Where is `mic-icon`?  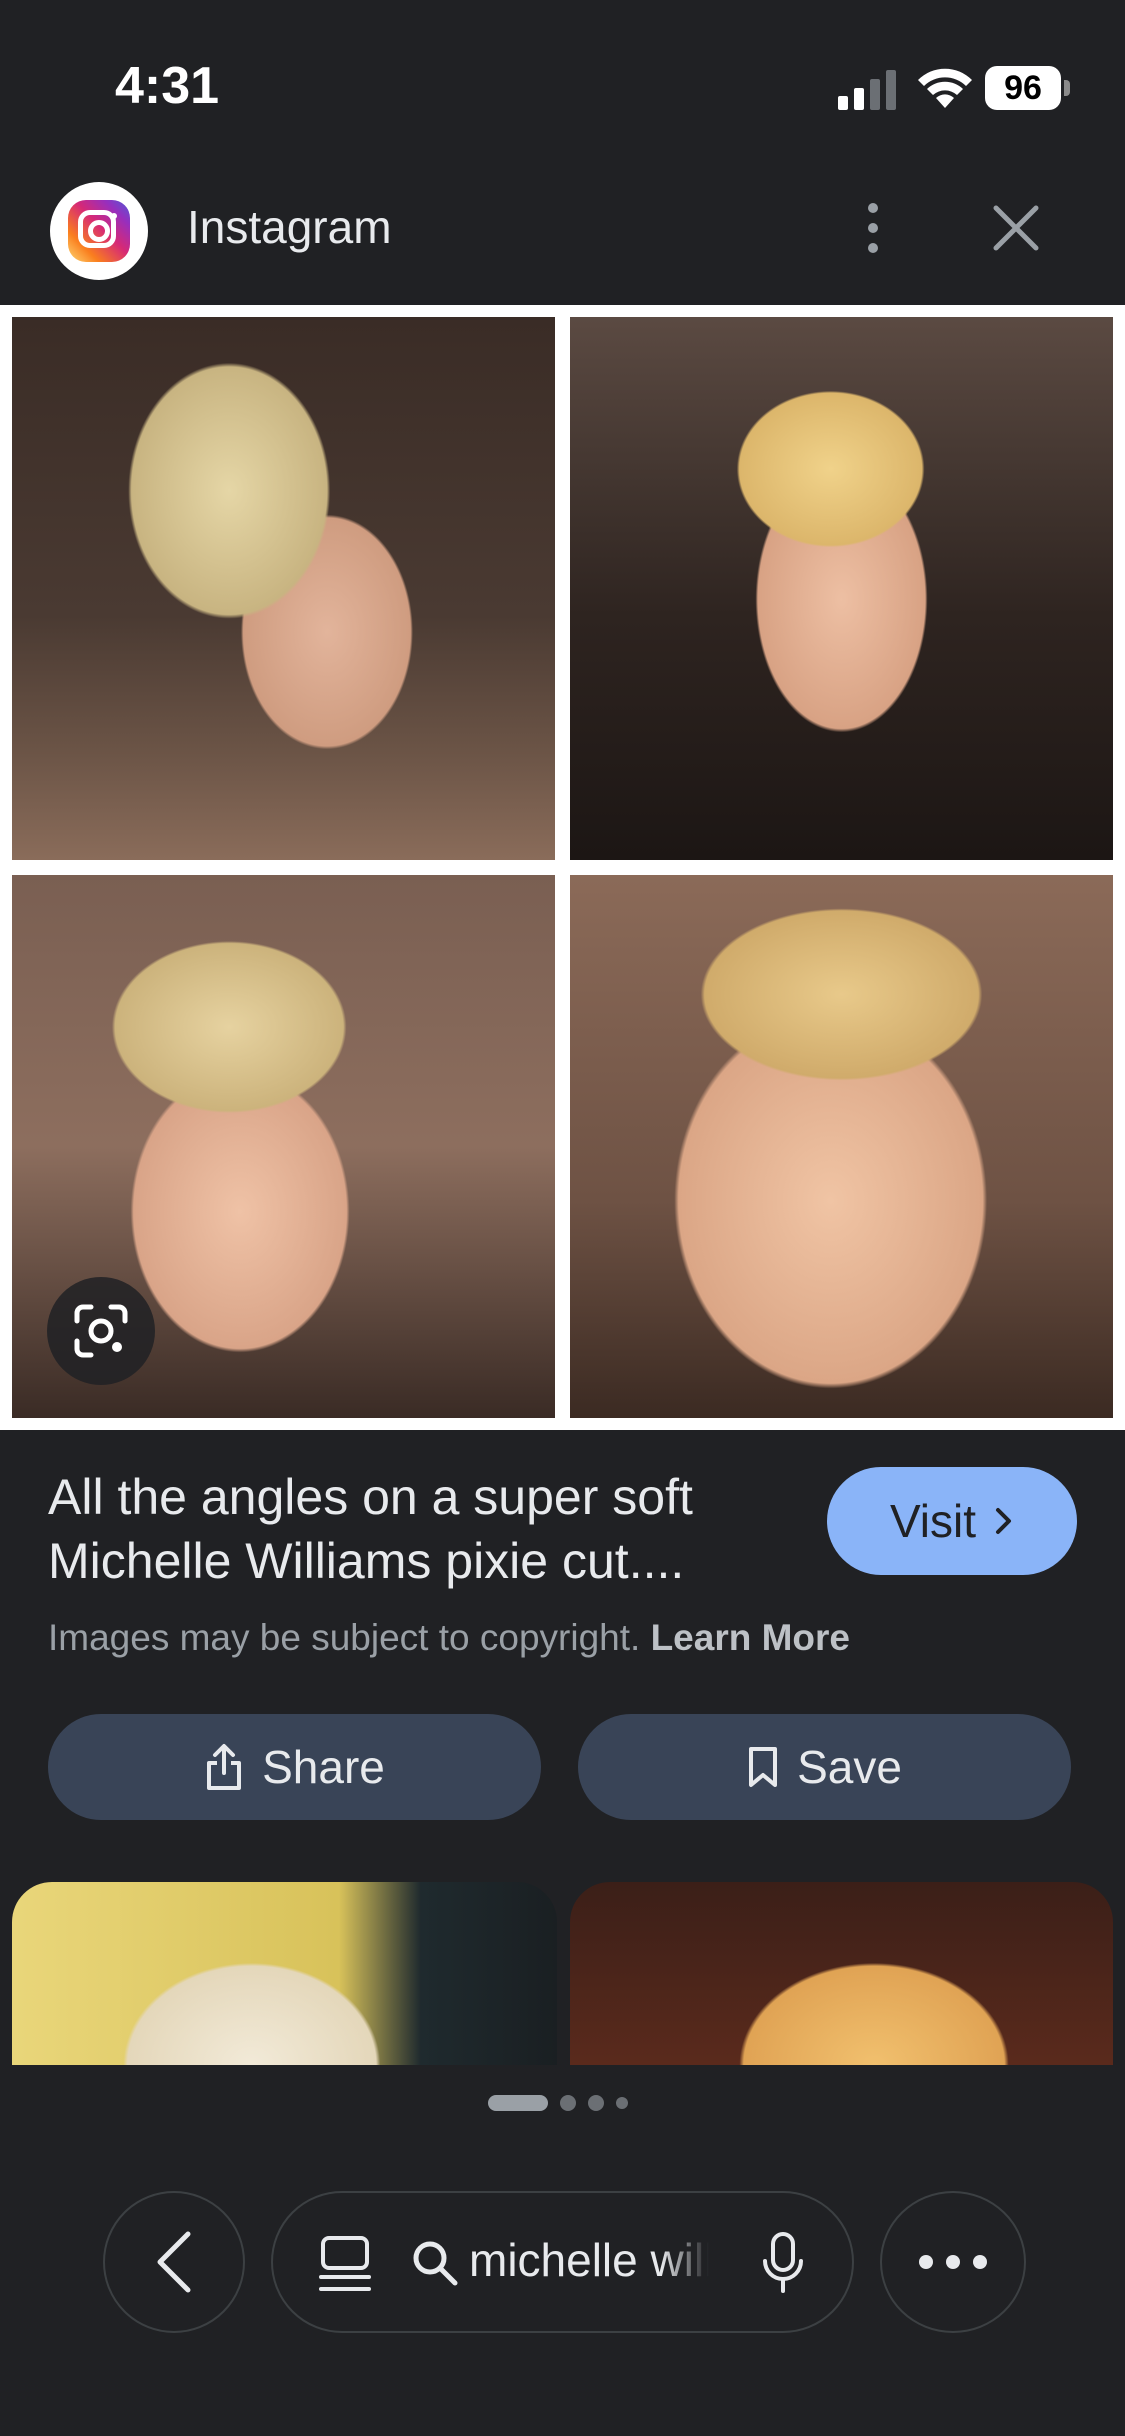 mic-icon is located at coordinates (783, 2263).